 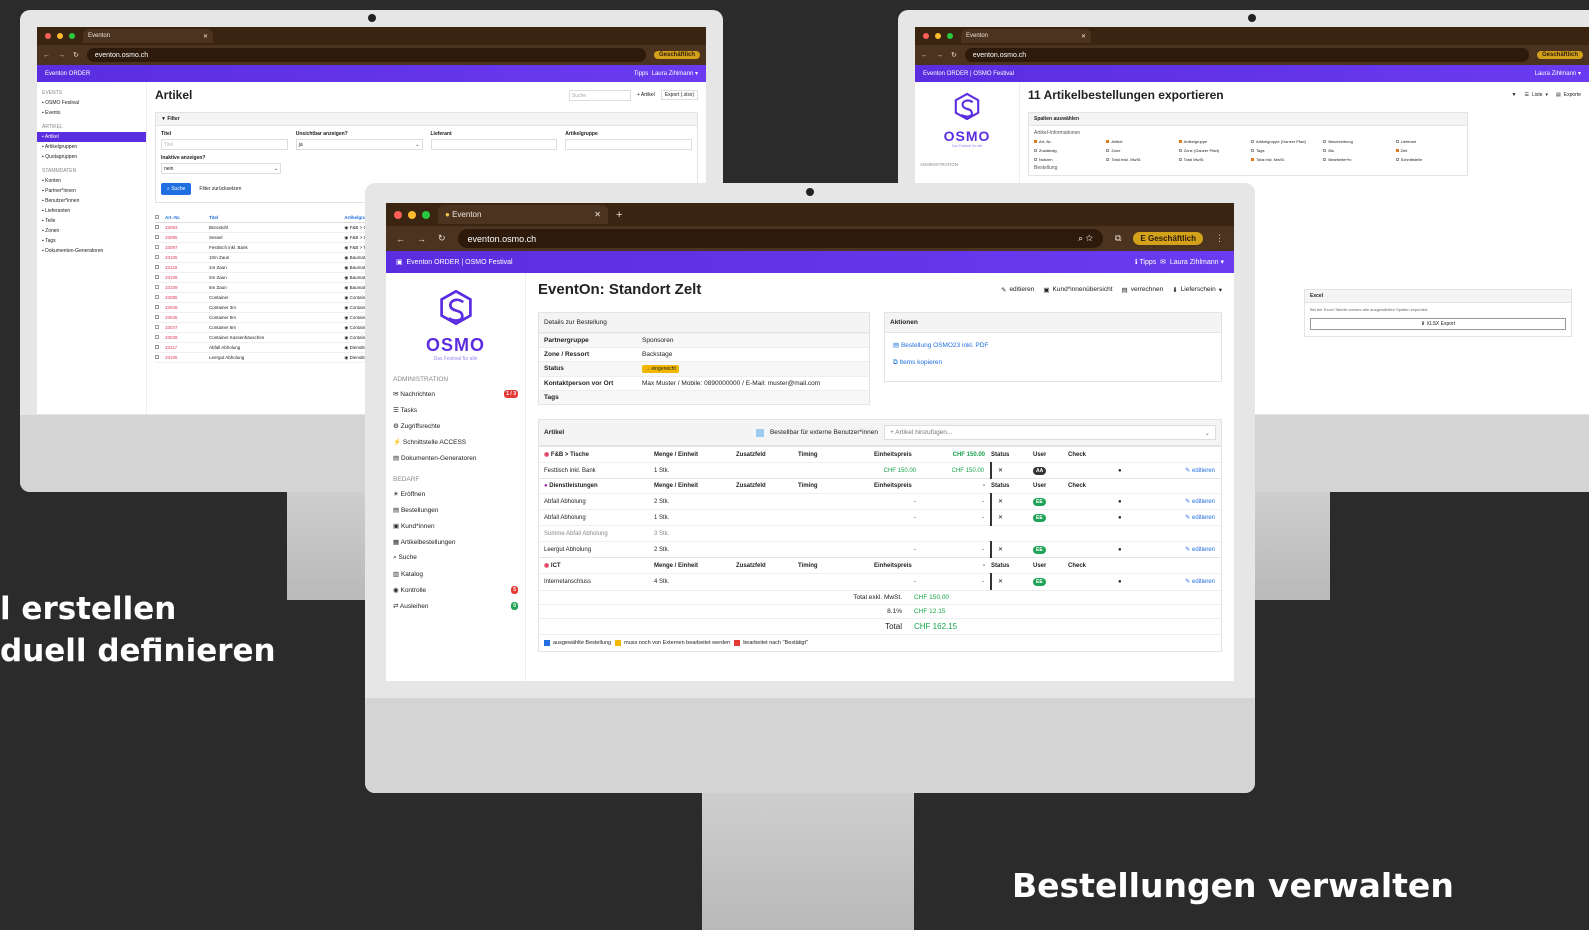 I want to click on edit-button: ✎ editieren, so click(x=1017, y=290).